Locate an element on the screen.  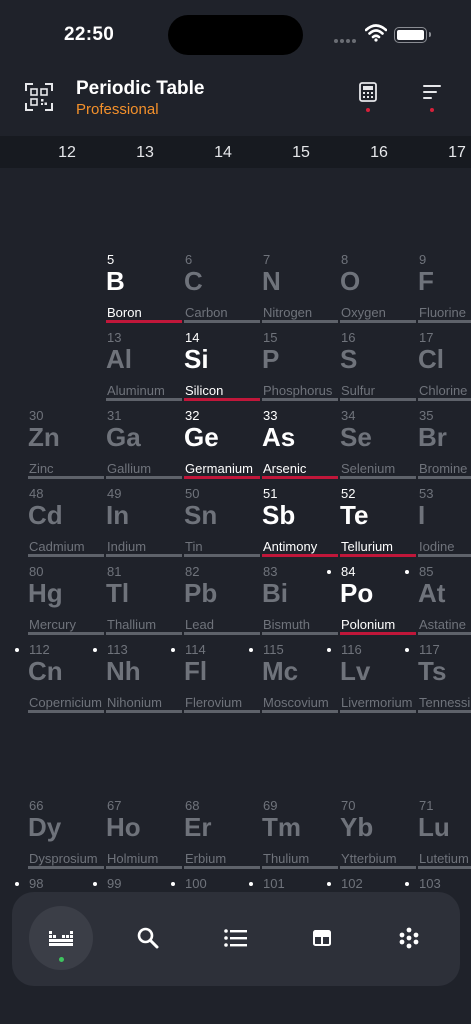
element-name: Sulfur is located at coordinates (358, 390).